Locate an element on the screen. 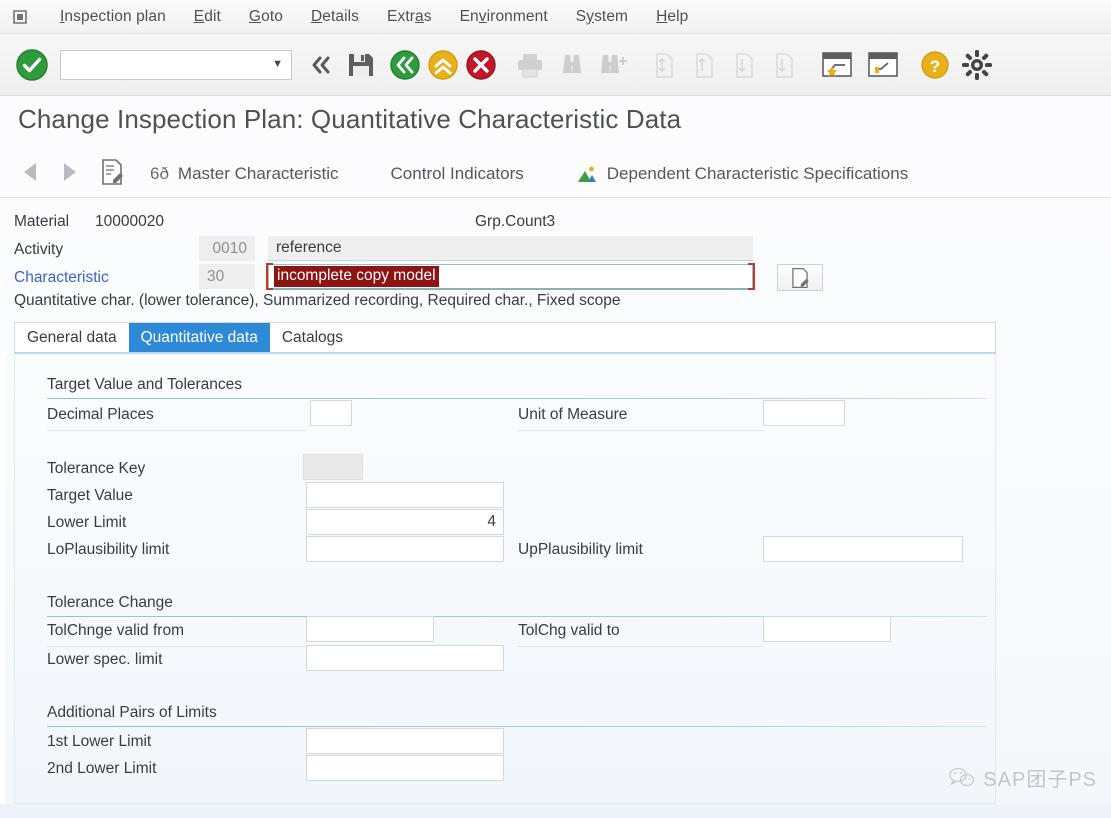 This screenshot has height=818, width=1111. activity-value: 0010 is located at coordinates (227, 248).